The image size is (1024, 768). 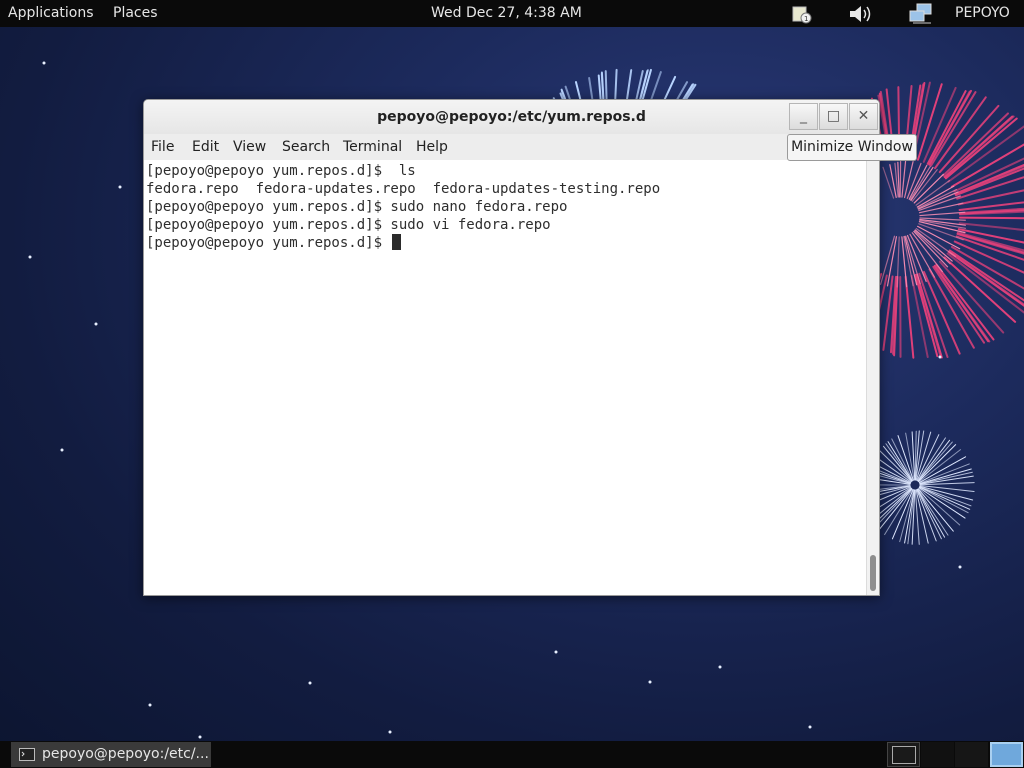 I want to click on scrollbar-thumb, so click(x=873, y=573).